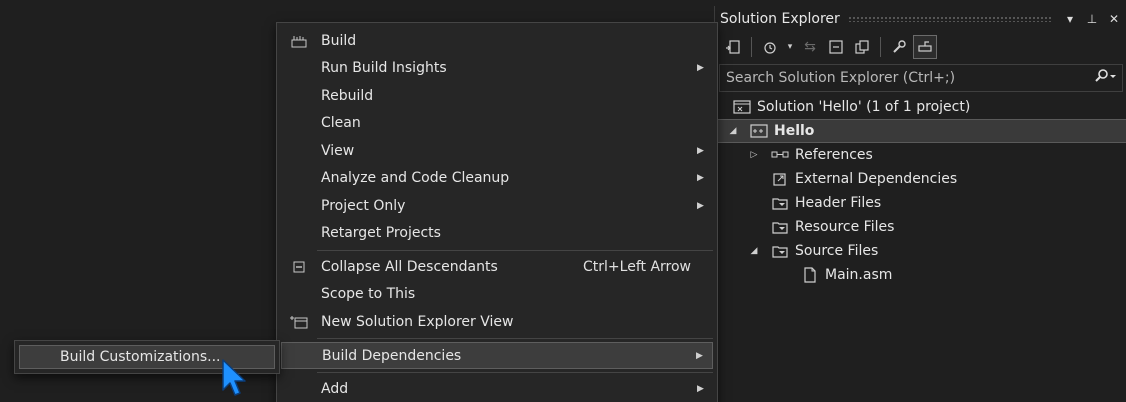  What do you see at coordinates (1105, 78) in the screenshot?
I see `search-icon` at bounding box center [1105, 78].